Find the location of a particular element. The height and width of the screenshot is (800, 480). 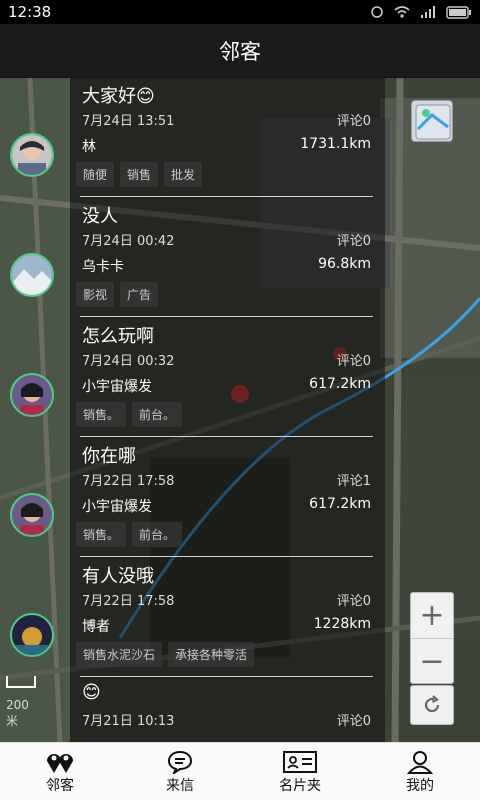

person-icon is located at coordinates (420, 762).